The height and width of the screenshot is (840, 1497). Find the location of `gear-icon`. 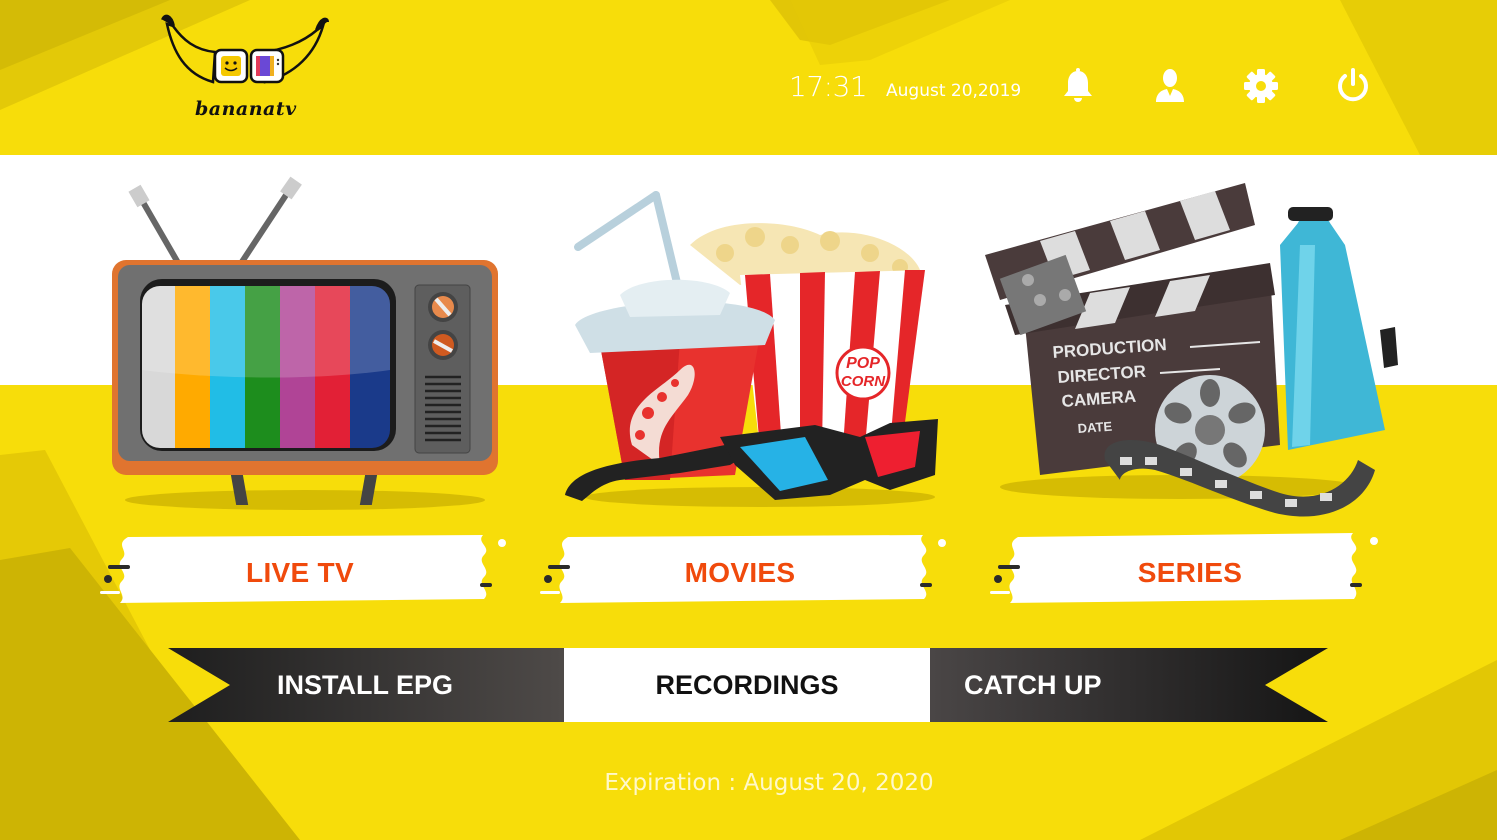

gear-icon is located at coordinates (1261, 86).